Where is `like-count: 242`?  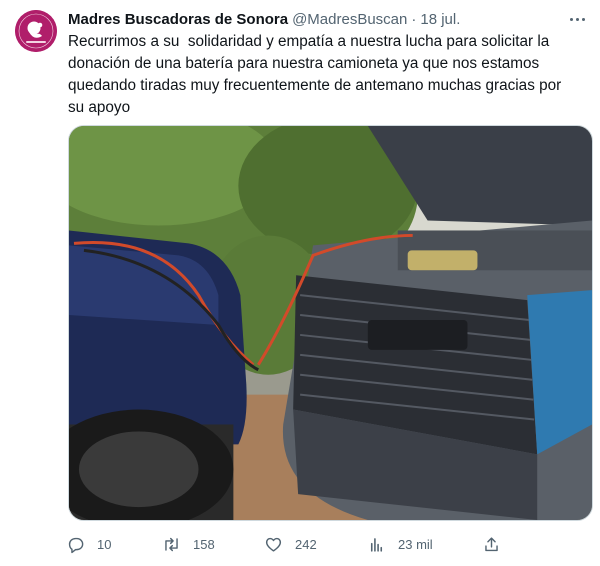
like-count: 242 is located at coordinates (306, 544).